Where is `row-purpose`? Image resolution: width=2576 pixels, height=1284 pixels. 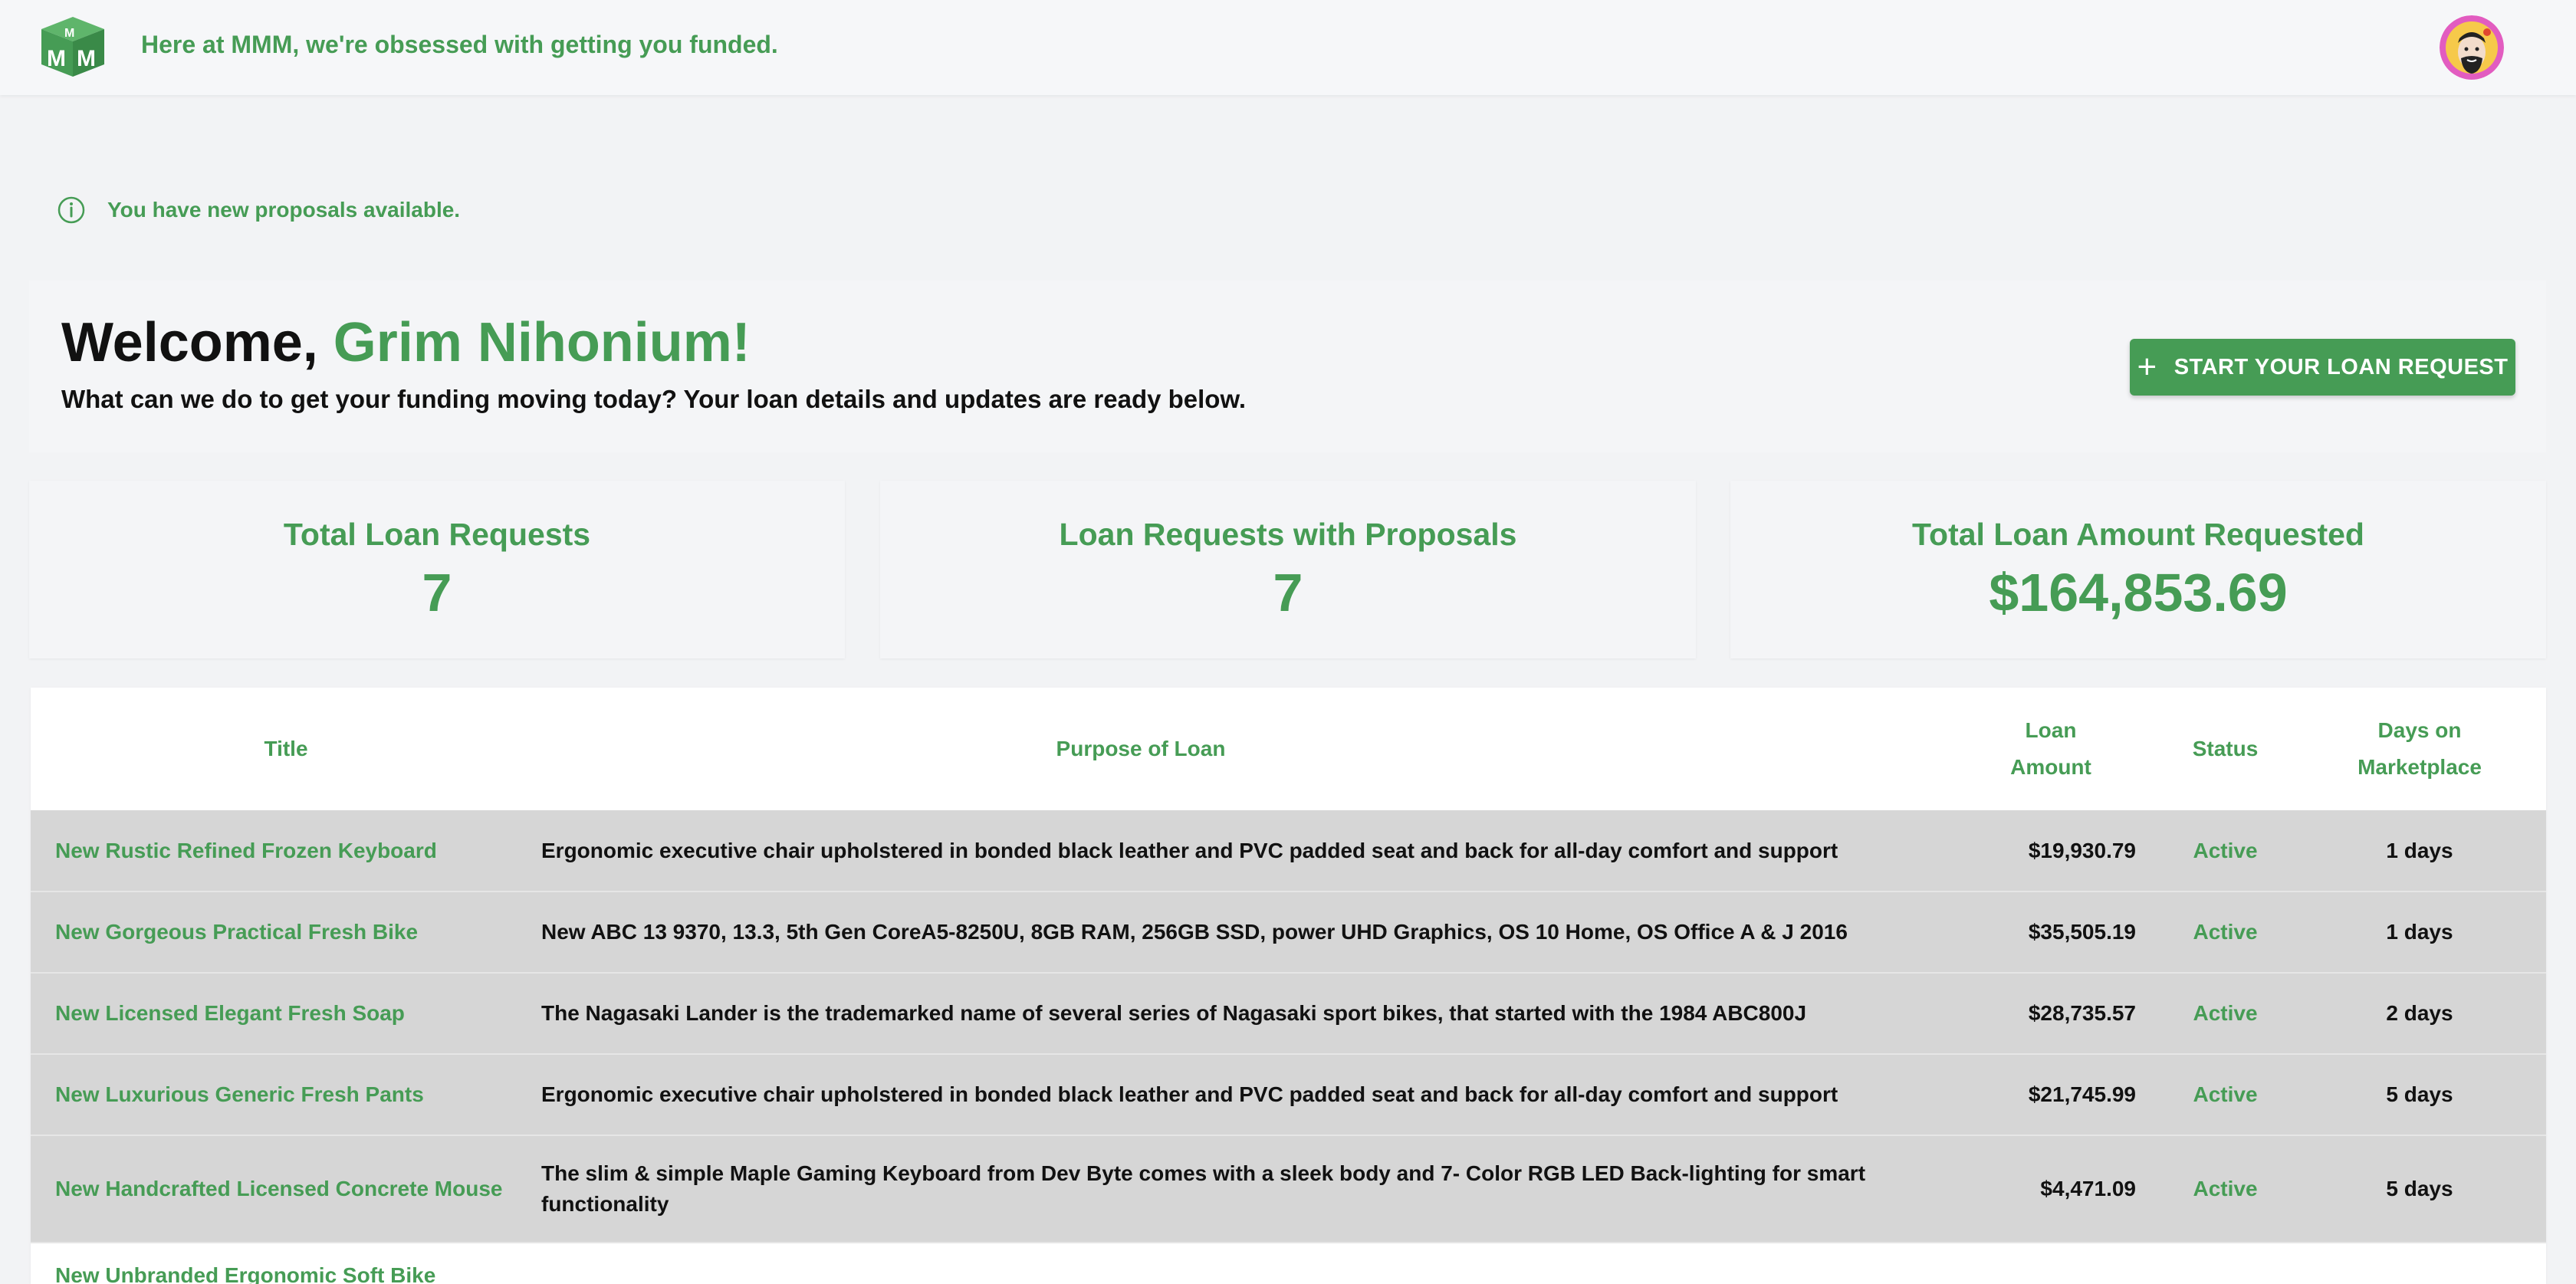
row-purpose is located at coordinates (1258, 1264).